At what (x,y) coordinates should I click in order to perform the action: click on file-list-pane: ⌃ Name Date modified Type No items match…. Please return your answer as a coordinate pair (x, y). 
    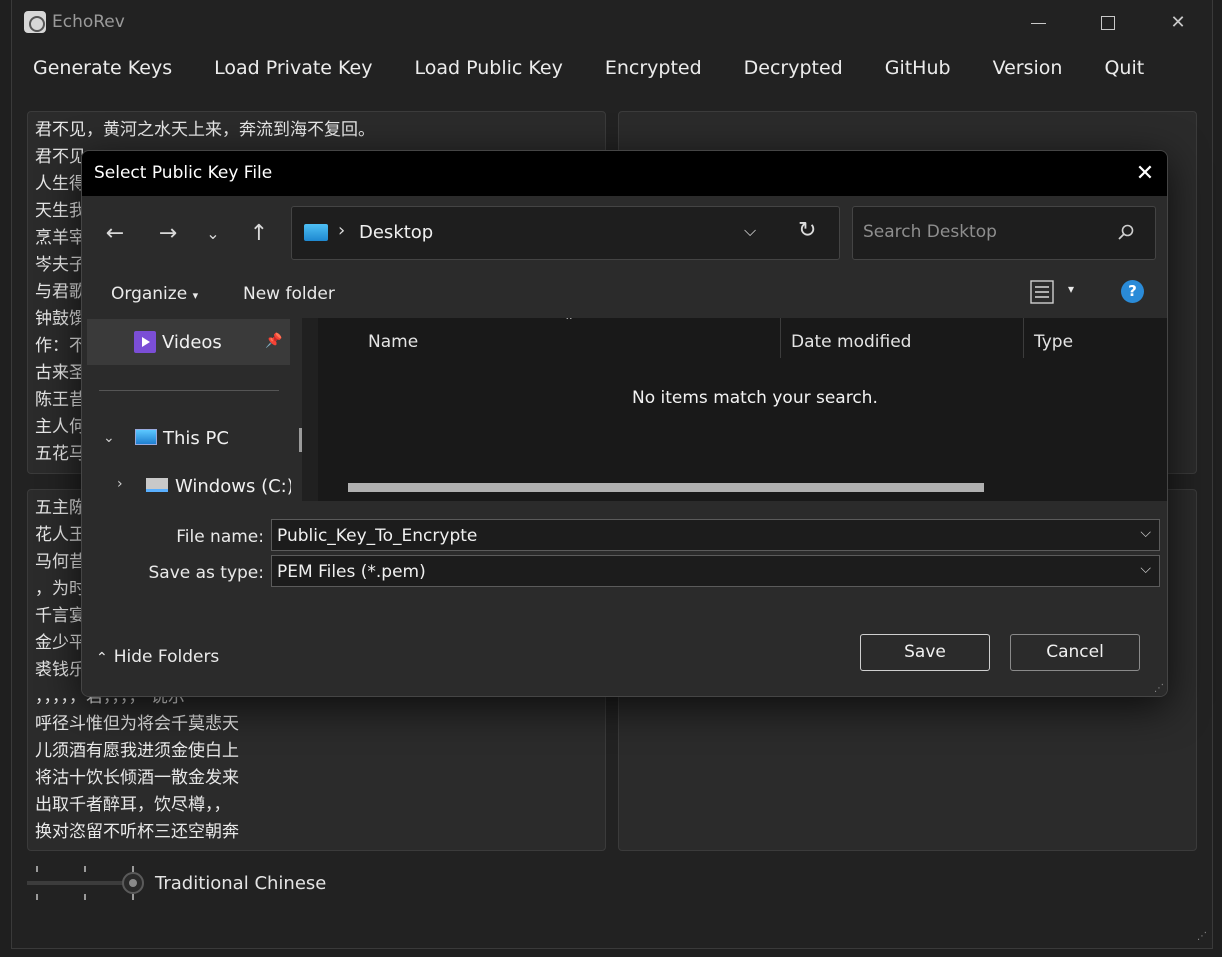
    Looking at the image, I should click on (742, 409).